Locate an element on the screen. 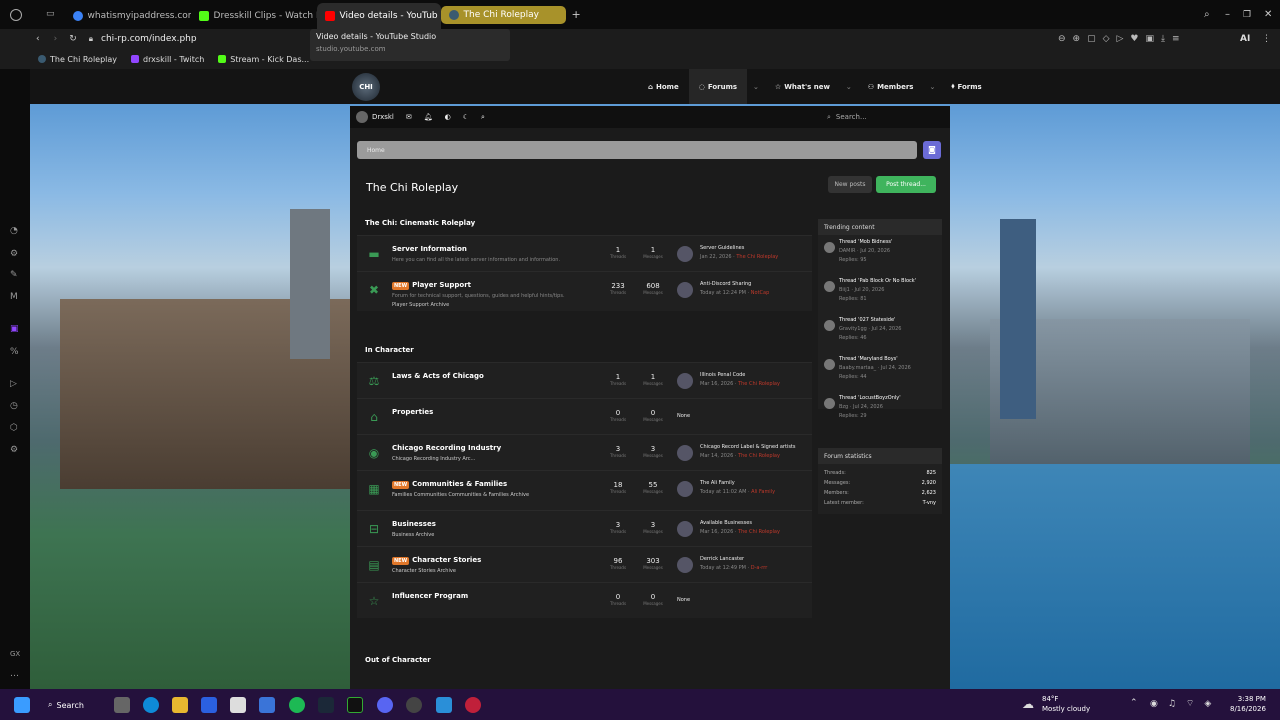  forum-node-title: NEW Communities & Families is located at coordinates (449, 484).